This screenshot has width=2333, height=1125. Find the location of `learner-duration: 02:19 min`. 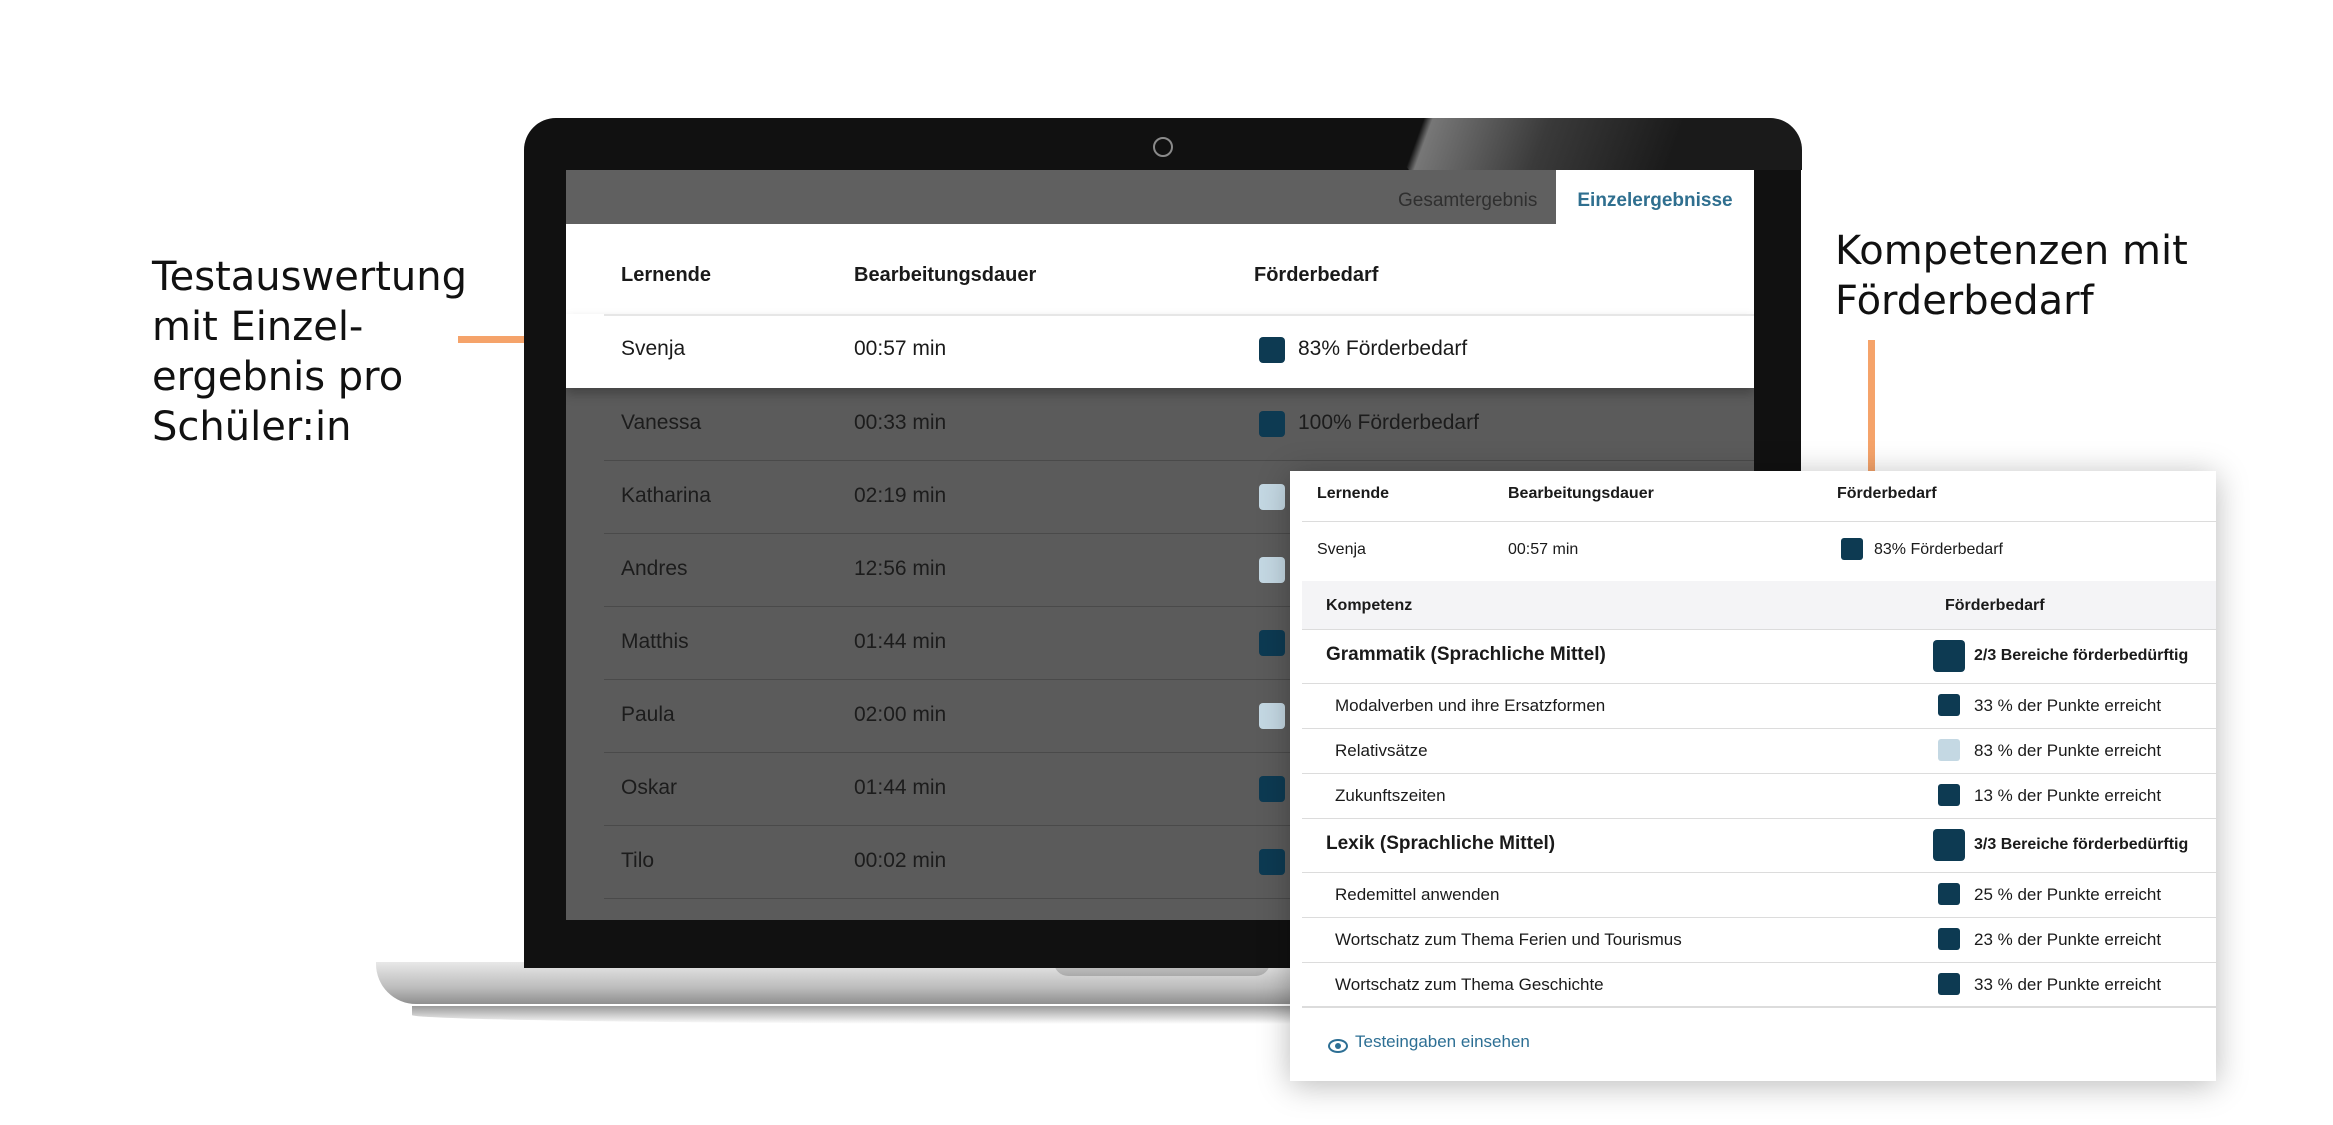

learner-duration: 02:19 min is located at coordinates (900, 495).